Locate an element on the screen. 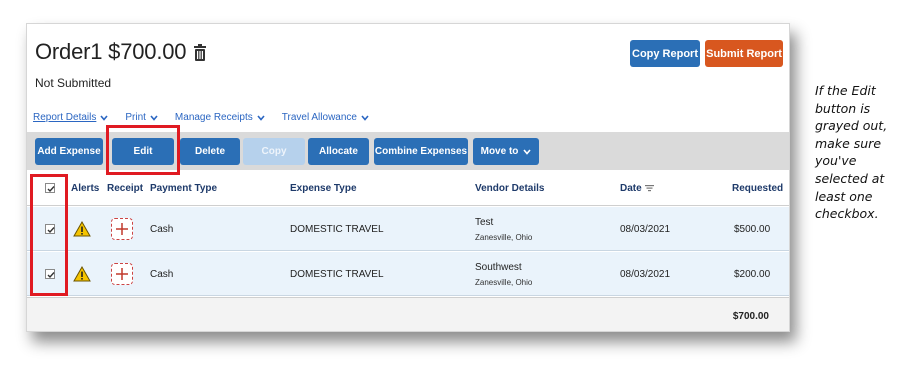  edit-button-highlight is located at coordinates (143, 150).